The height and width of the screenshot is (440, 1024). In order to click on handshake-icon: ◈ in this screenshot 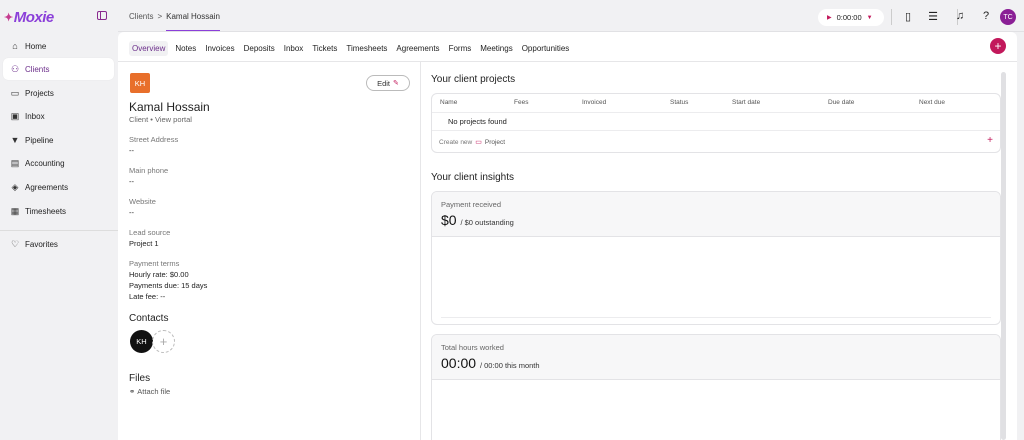, I will do `click(15, 186)`.